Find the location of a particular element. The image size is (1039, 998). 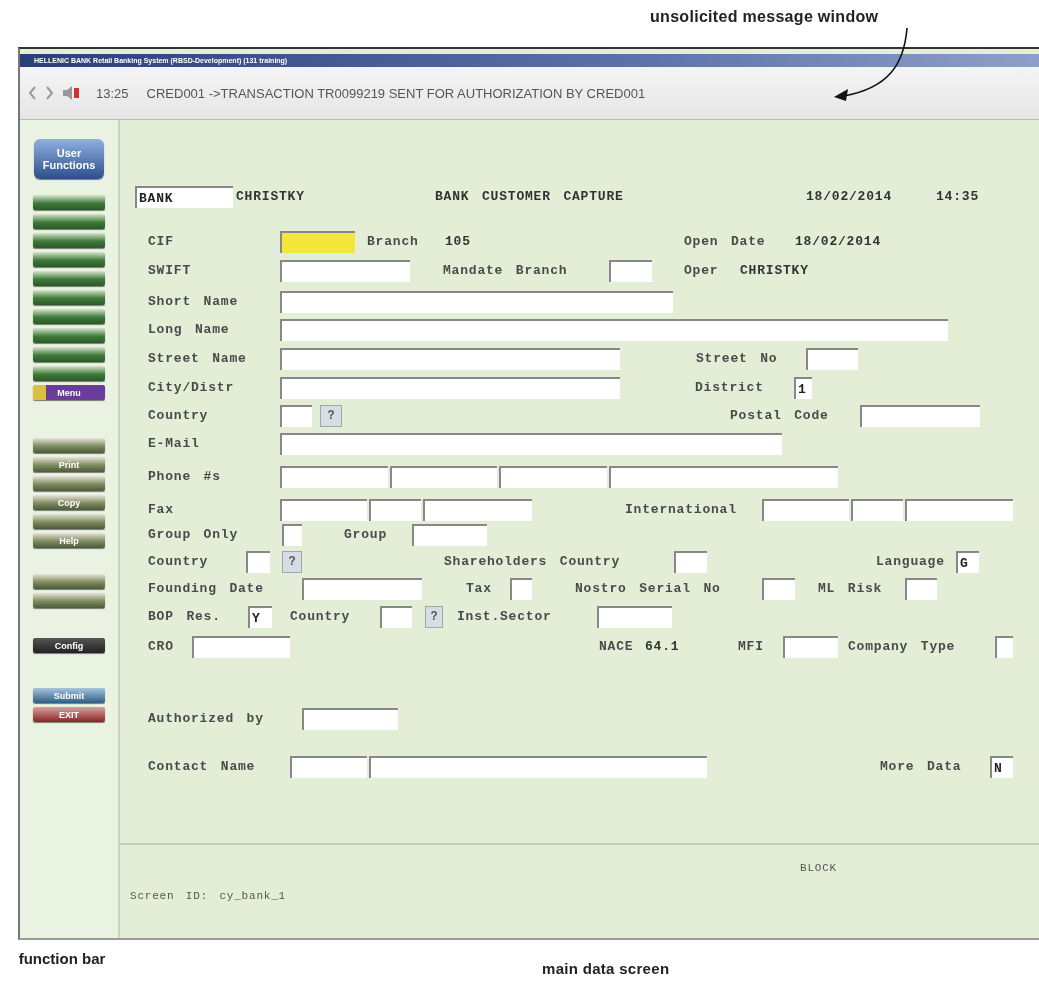

field-label: Group Only is located at coordinates (193, 535).